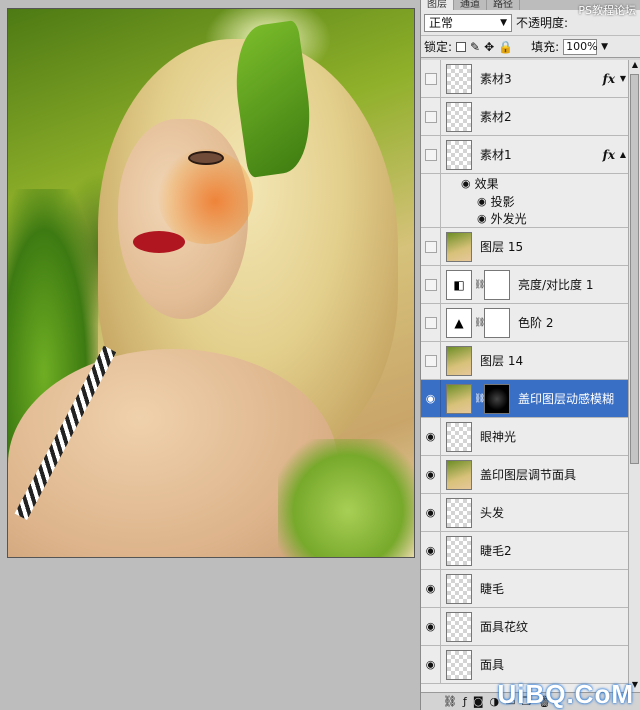  What do you see at coordinates (502, 201) in the screenshot?
I see `effect-name: 投影` at bounding box center [502, 201].